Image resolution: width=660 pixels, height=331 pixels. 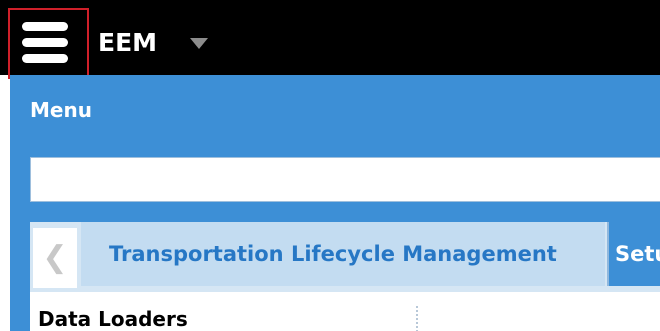 I want to click on column-divider, so click(x=417, y=318).